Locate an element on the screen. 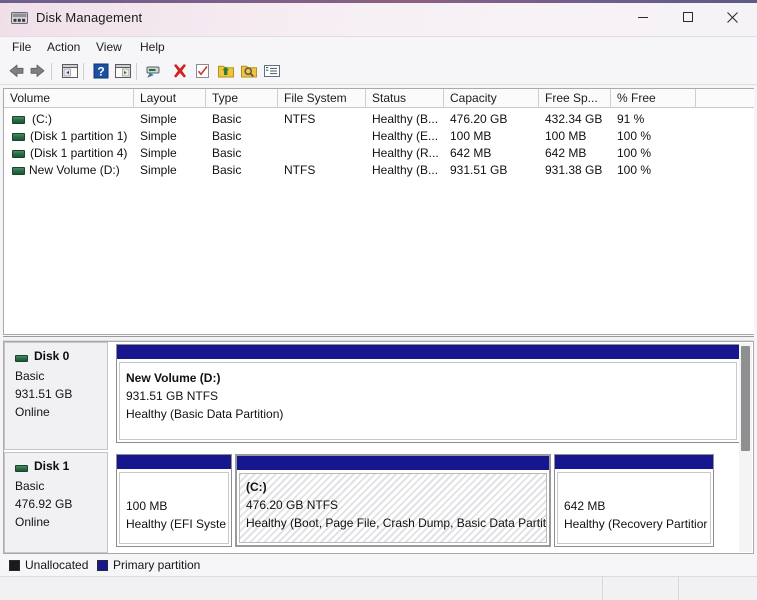  disk-type: Basic is located at coordinates (30, 376).